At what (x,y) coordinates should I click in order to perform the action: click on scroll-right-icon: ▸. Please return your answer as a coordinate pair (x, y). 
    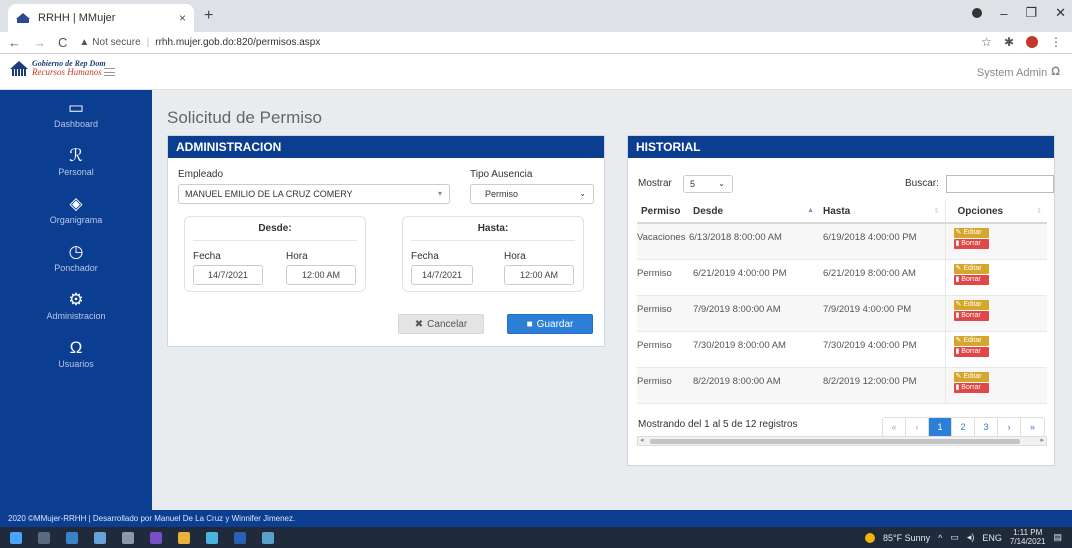
    Looking at the image, I should click on (1042, 440).